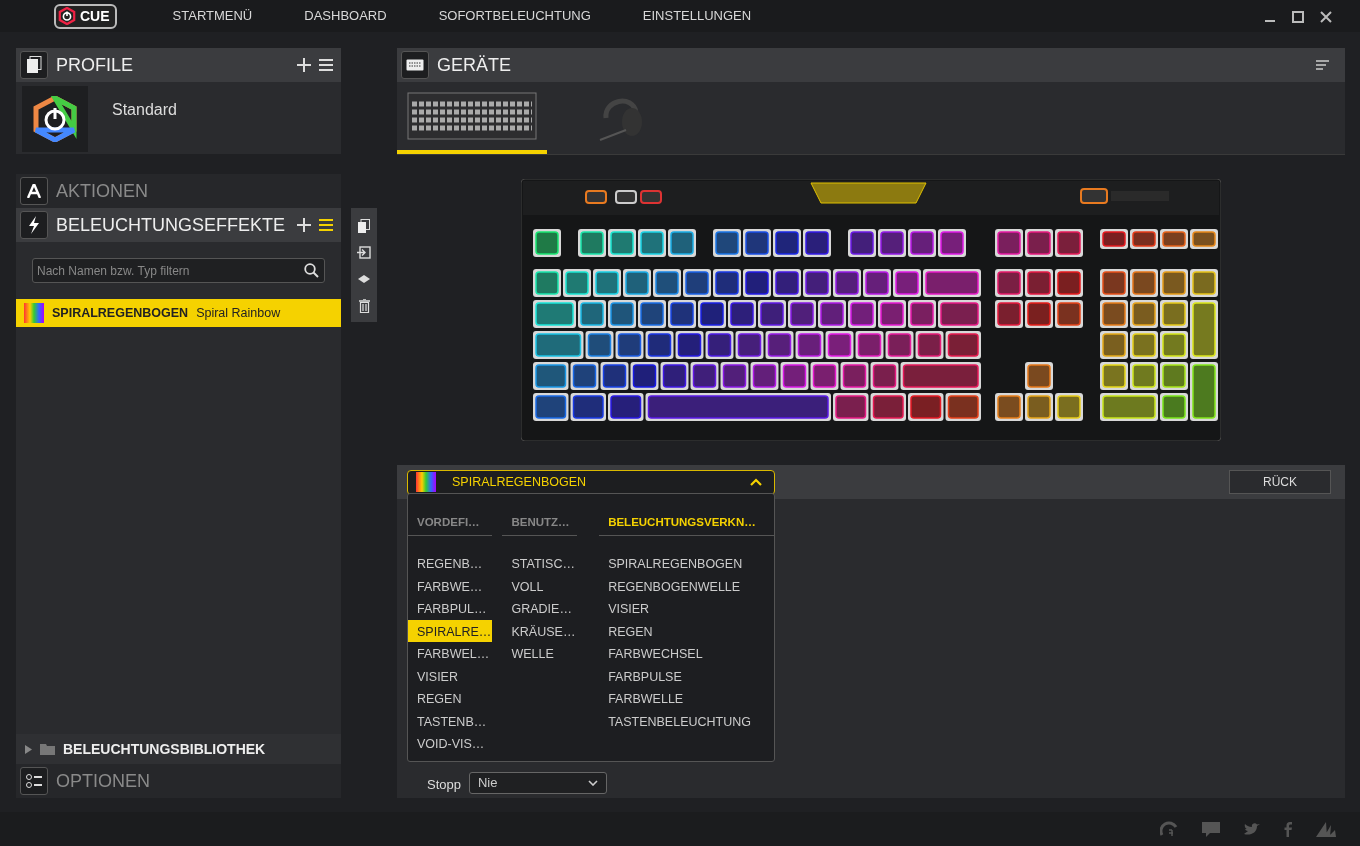 This screenshot has height=846, width=1360. What do you see at coordinates (47, 749) in the screenshot?
I see `folder-icon` at bounding box center [47, 749].